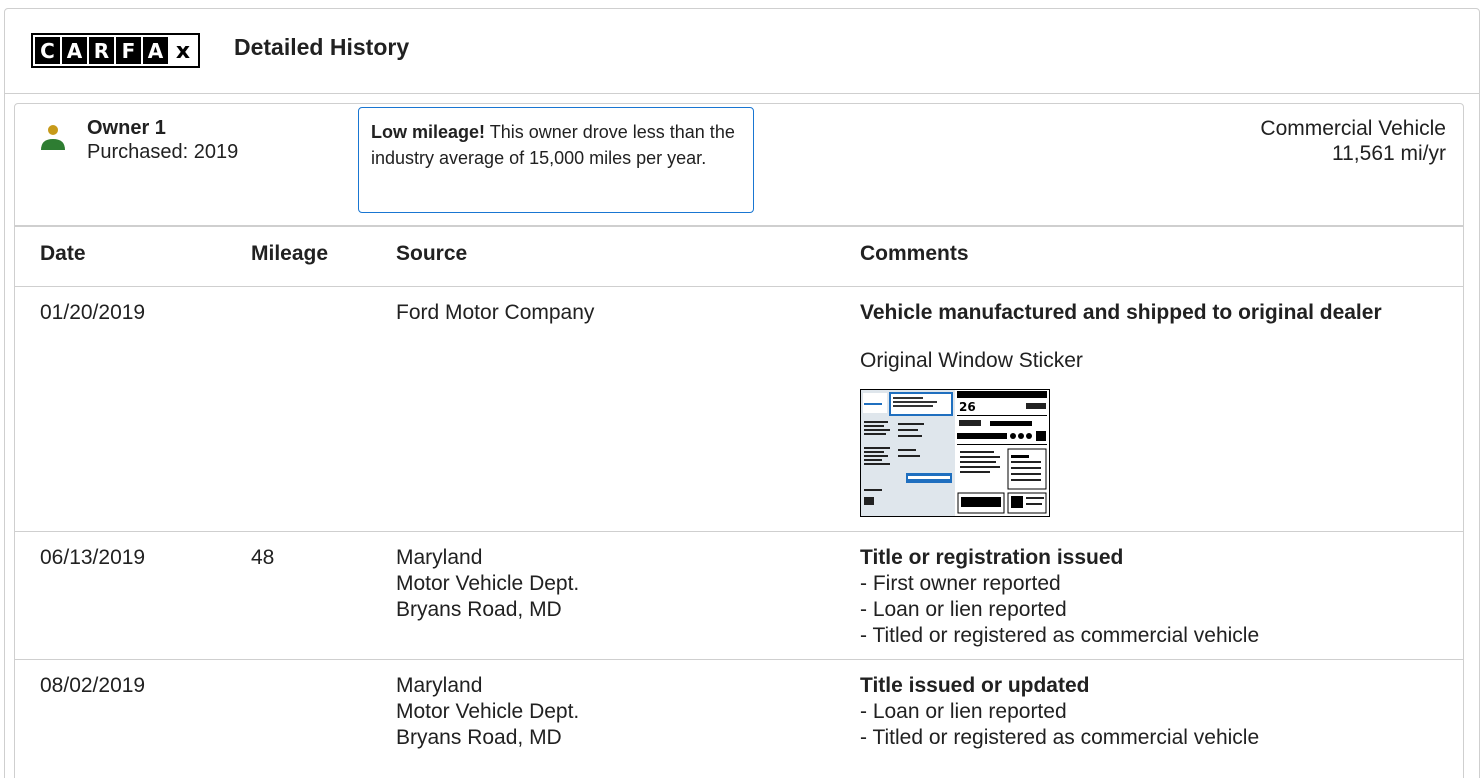  What do you see at coordinates (992, 557) in the screenshot?
I see `comment-title: Title or registration issued` at bounding box center [992, 557].